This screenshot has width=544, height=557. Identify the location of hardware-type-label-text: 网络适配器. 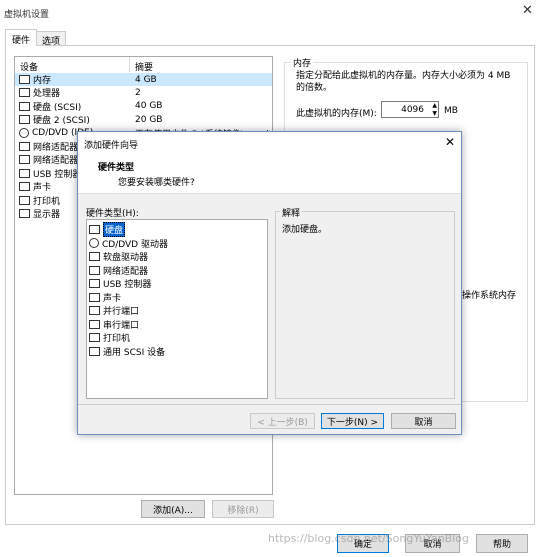
(126, 271).